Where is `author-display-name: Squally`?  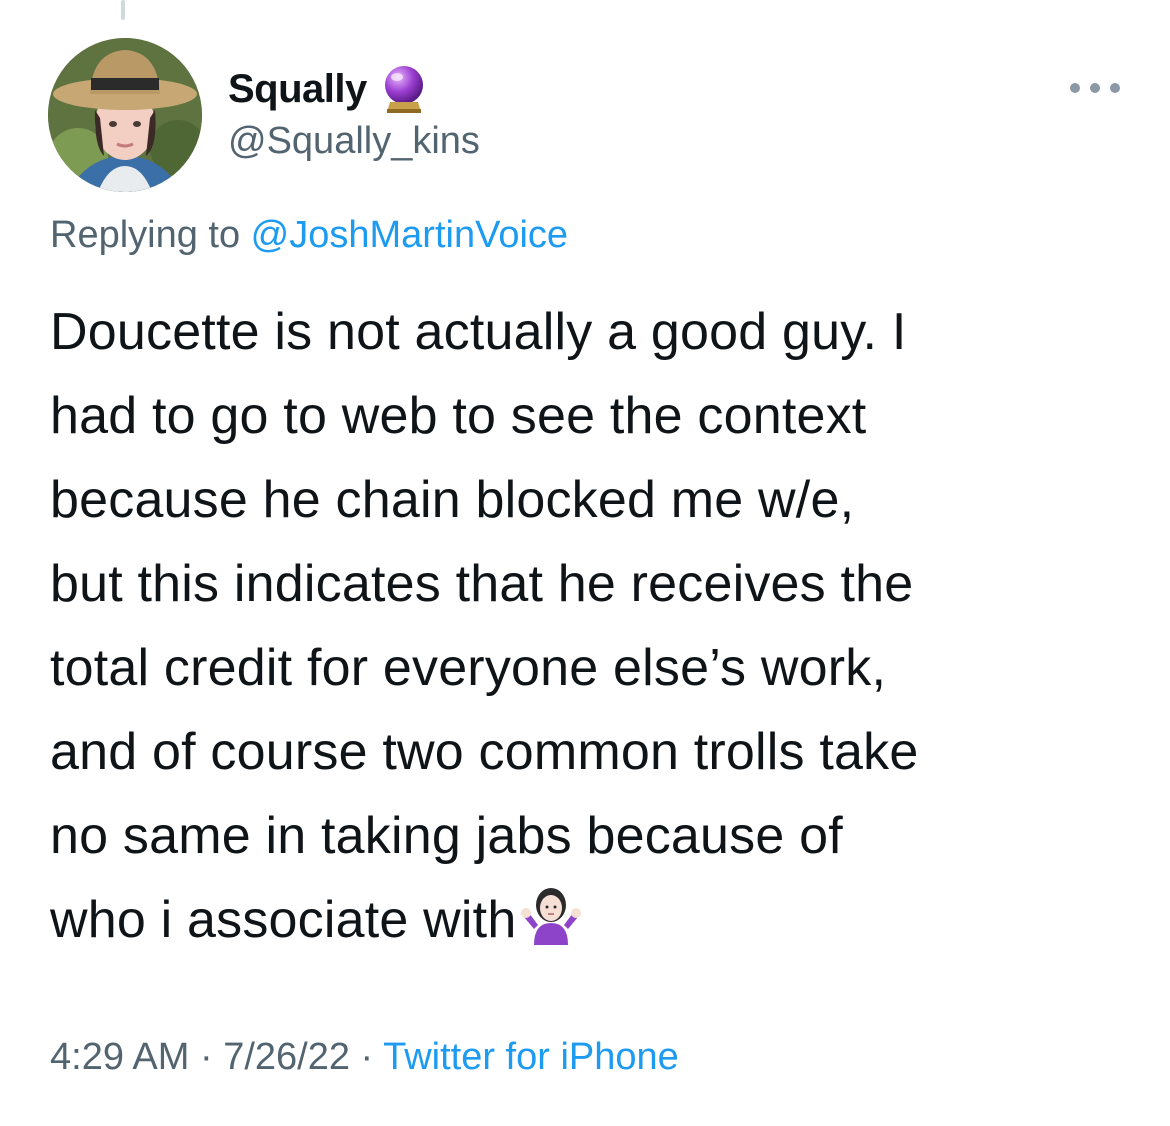 author-display-name: Squally is located at coordinates (297, 89).